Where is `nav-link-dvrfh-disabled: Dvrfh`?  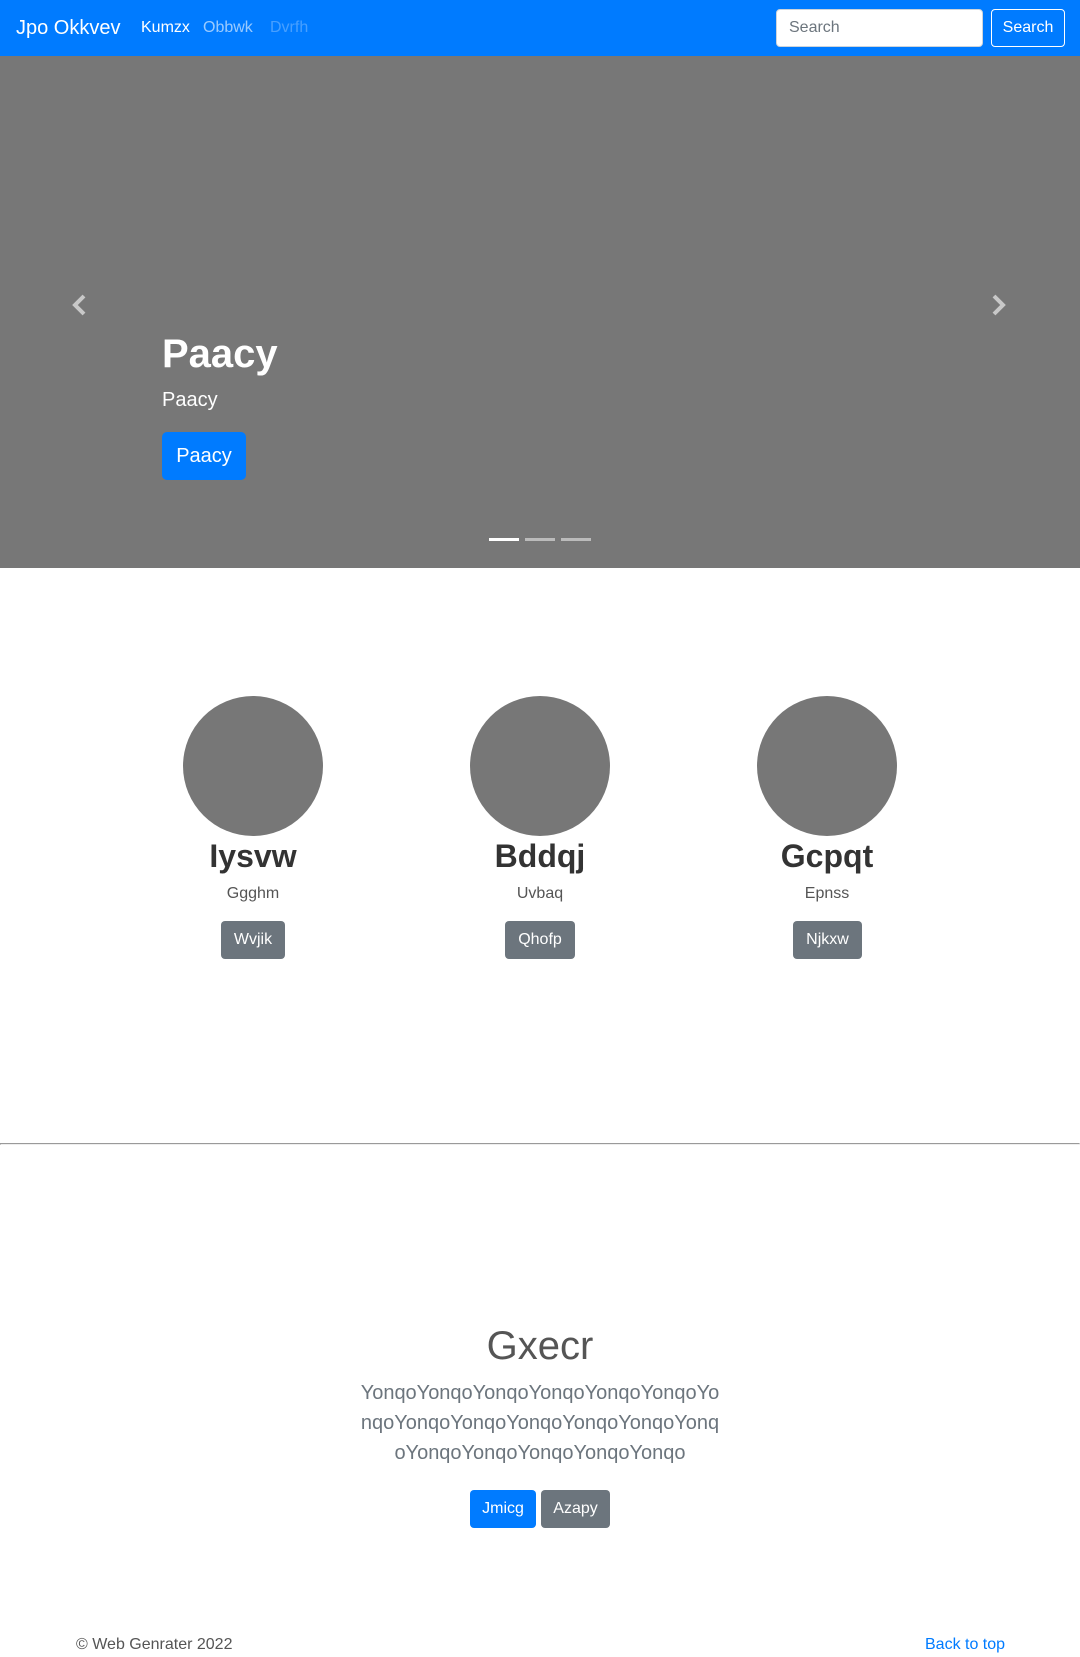 nav-link-dvrfh-disabled: Dvrfh is located at coordinates (289, 27).